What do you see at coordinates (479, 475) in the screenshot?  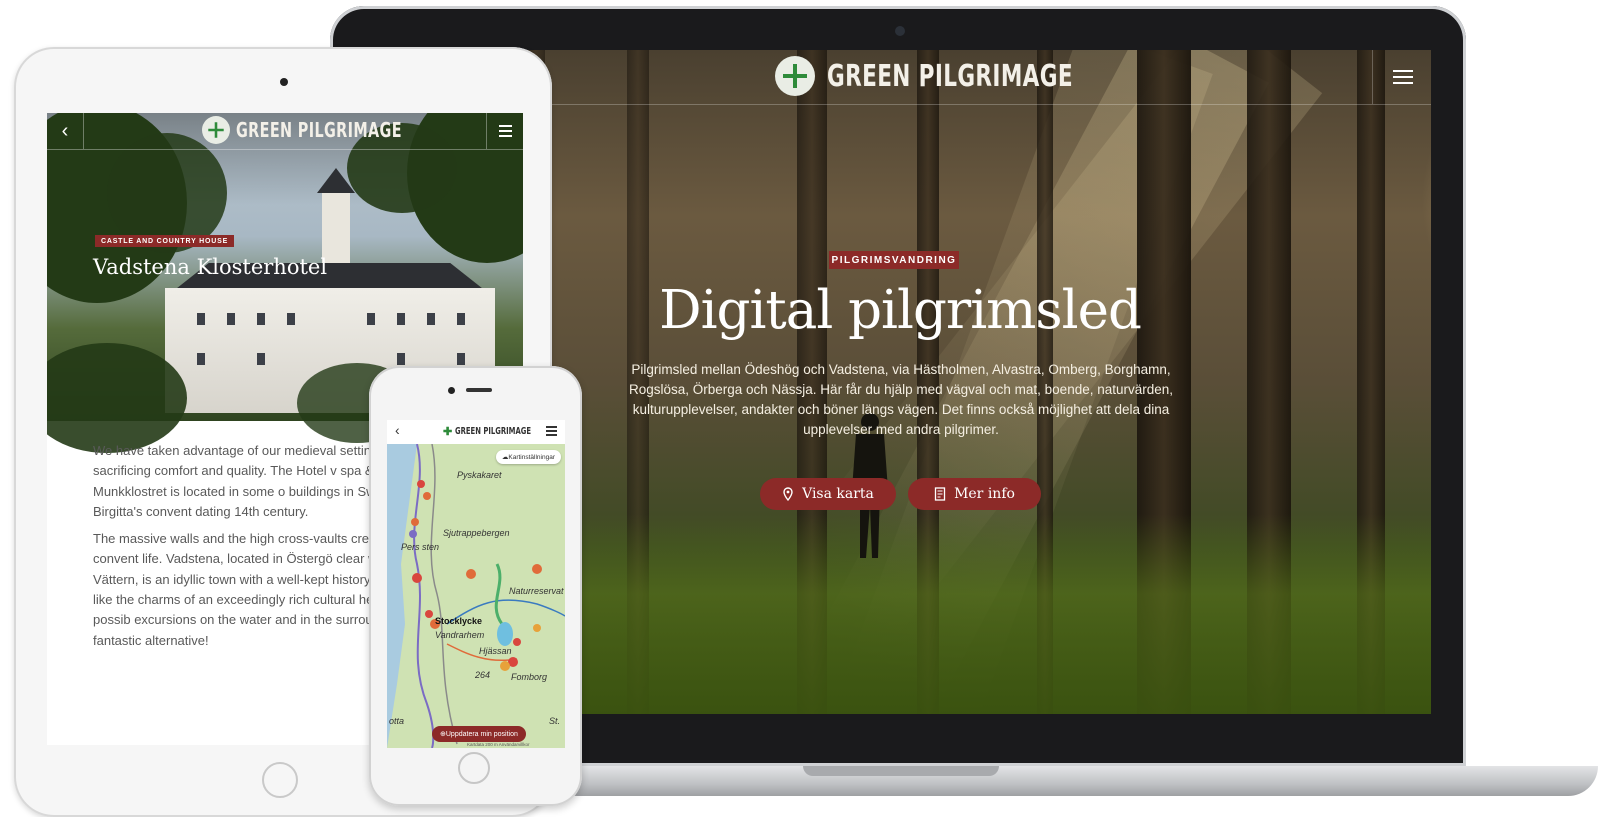 I see `place-label: Pyskakaret` at bounding box center [479, 475].